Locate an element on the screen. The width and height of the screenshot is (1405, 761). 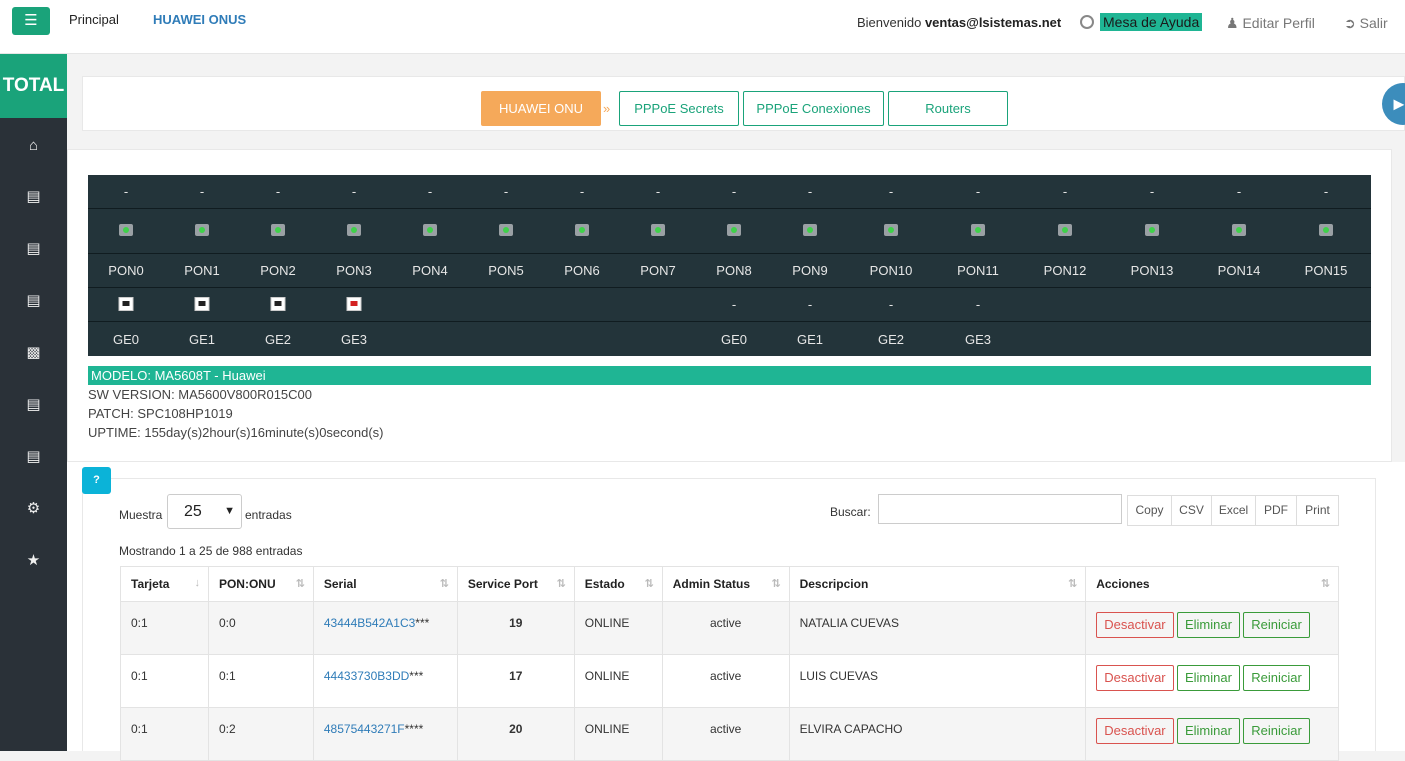
bar-chart-icon: ▩ is located at coordinates (33, 352).